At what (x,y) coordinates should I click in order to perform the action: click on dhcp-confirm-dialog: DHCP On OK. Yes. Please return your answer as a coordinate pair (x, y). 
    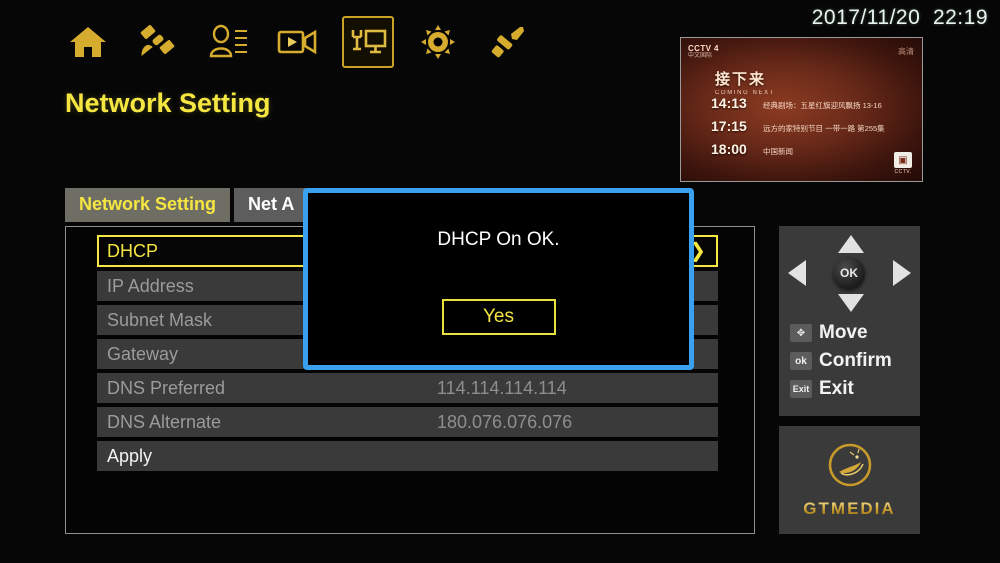
    Looking at the image, I should click on (498, 279).